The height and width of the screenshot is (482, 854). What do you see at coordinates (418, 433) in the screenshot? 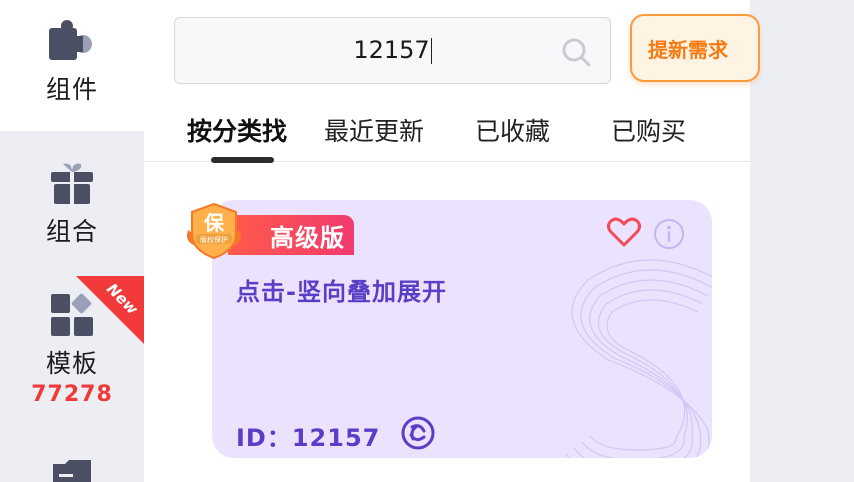
I see `swirl-icon` at bounding box center [418, 433].